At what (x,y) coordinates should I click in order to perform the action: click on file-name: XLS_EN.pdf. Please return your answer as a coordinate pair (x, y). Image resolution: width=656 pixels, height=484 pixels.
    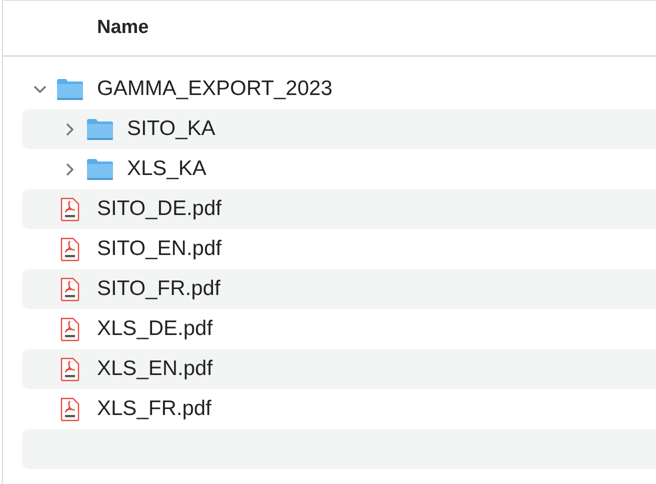
    Looking at the image, I should click on (155, 369).